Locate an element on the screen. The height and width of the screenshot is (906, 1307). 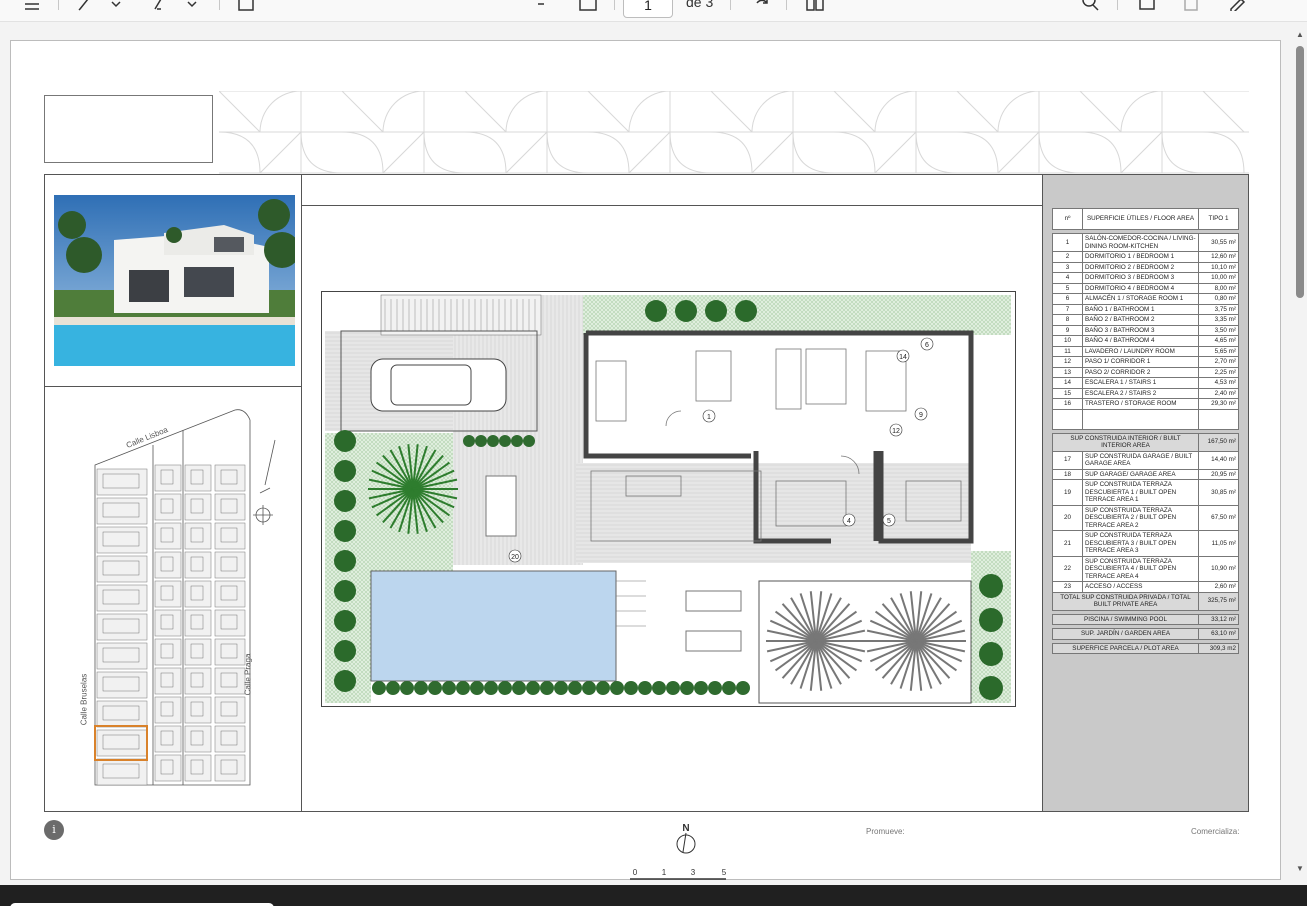
scale-tick-1: 1 is located at coordinates (664, 872).